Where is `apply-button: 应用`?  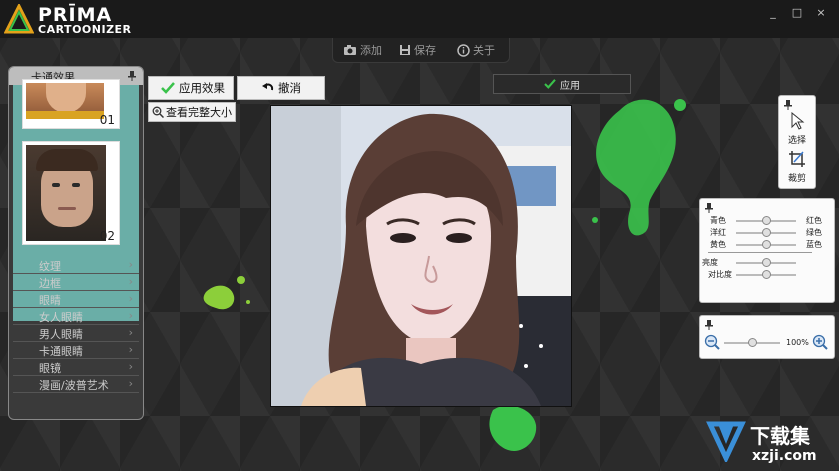
apply-button: 应用 is located at coordinates (562, 84).